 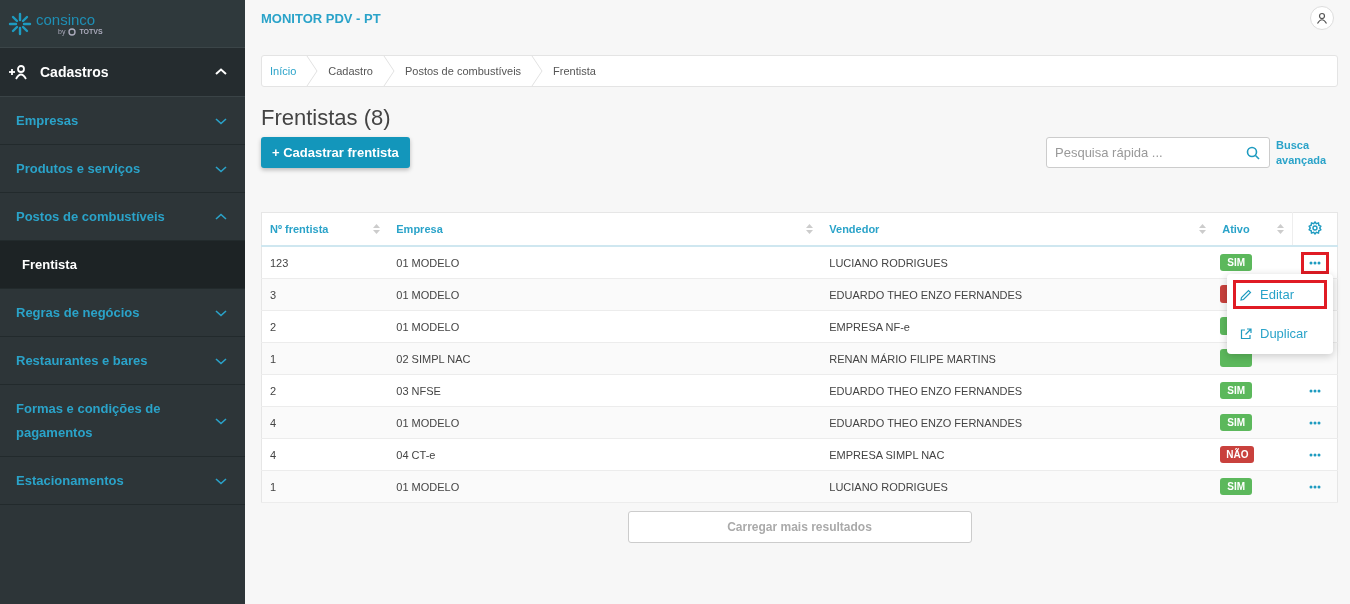 What do you see at coordinates (605, 358) in the screenshot?
I see `table-cell: 02 SIMPL NAC` at bounding box center [605, 358].